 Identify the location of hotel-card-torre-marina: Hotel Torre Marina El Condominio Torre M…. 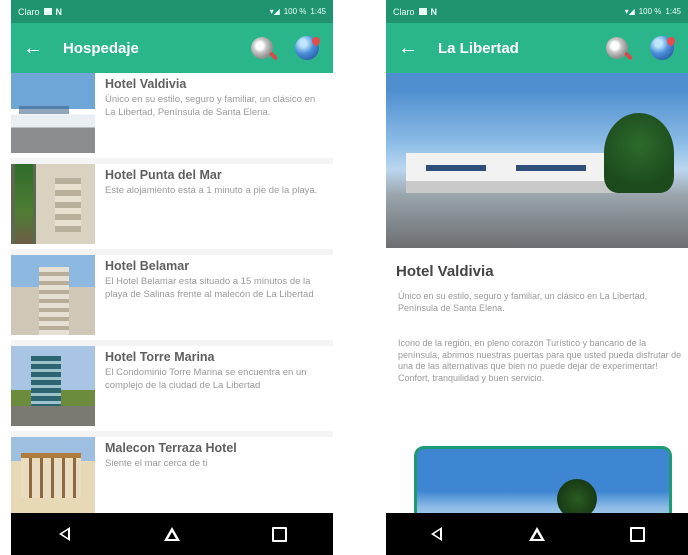
(172, 388).